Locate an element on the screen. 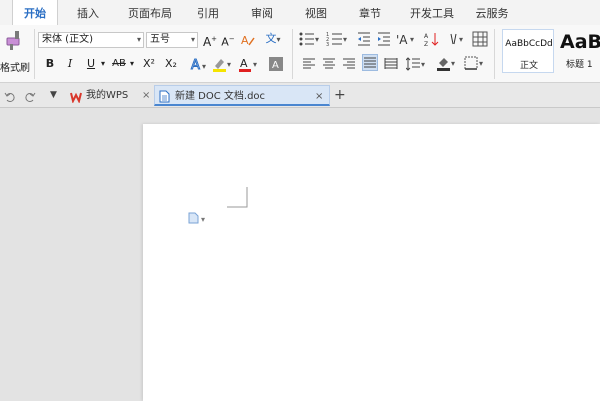 The image size is (600, 401). table-grid-icon is located at coordinates (480, 41).